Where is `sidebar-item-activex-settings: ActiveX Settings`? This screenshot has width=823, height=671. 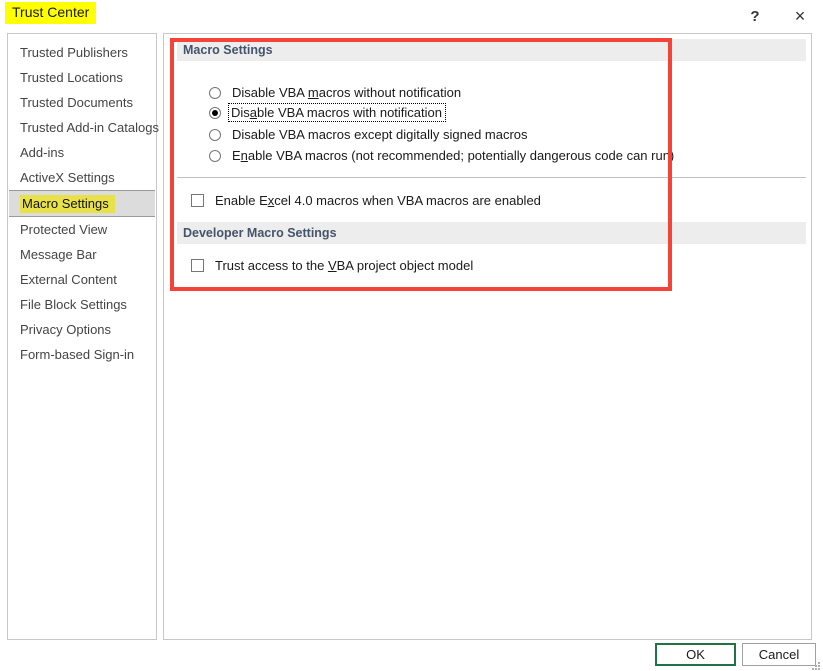
sidebar-item-activex-settings: ActiveX Settings is located at coordinates (82, 177).